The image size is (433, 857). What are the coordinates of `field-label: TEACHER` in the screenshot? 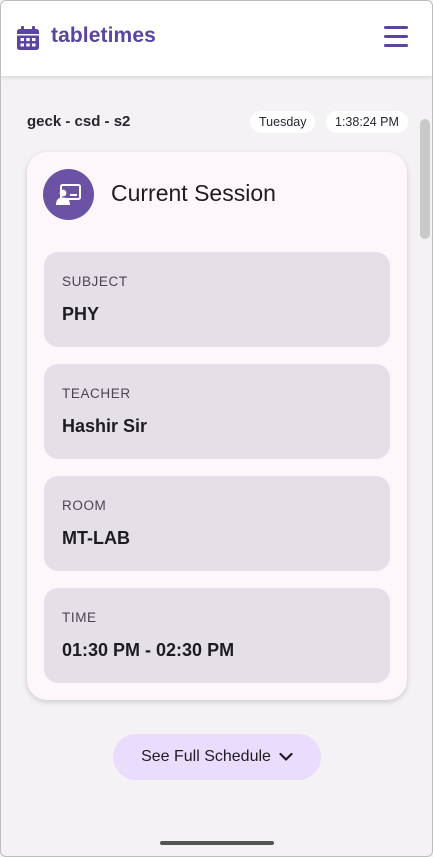 It's located at (96, 393).